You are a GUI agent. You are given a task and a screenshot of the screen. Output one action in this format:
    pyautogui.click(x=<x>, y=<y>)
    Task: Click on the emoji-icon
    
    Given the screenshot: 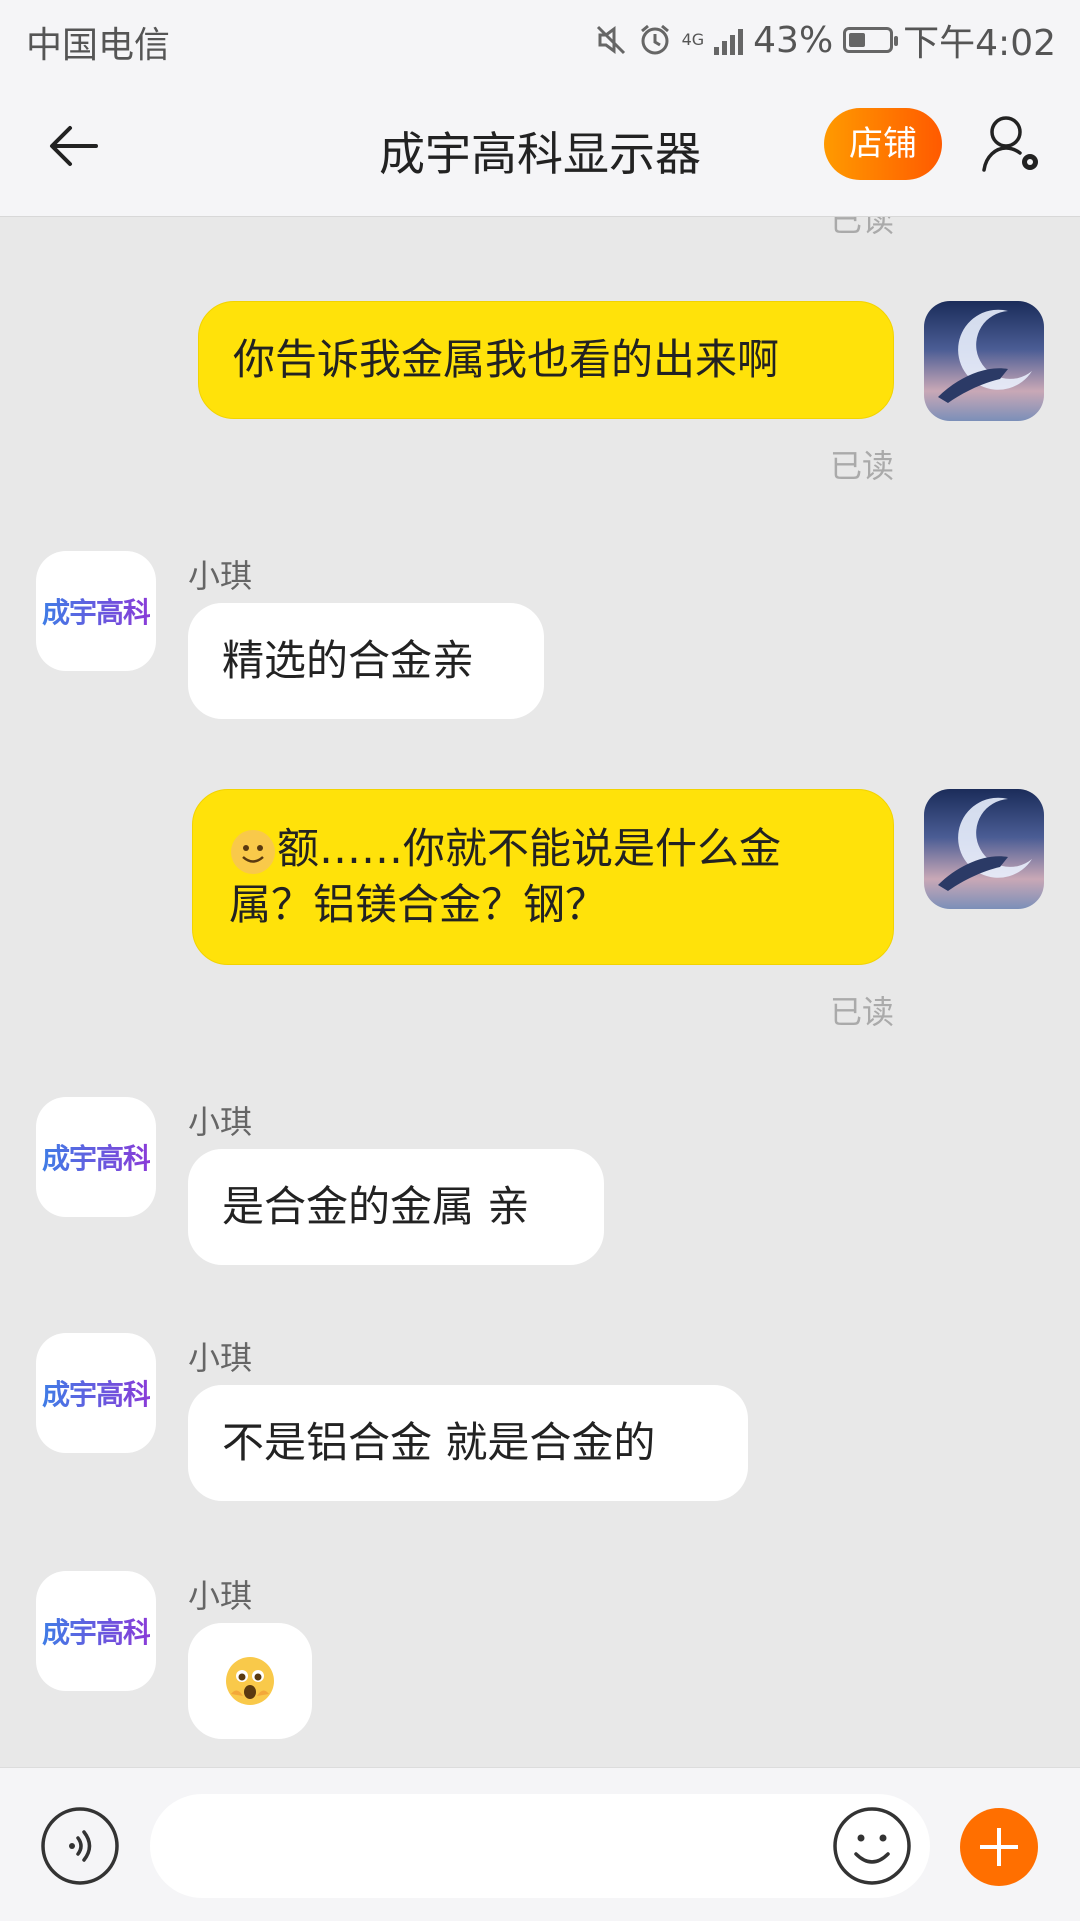 What is the action you would take?
    pyautogui.click(x=872, y=1846)
    